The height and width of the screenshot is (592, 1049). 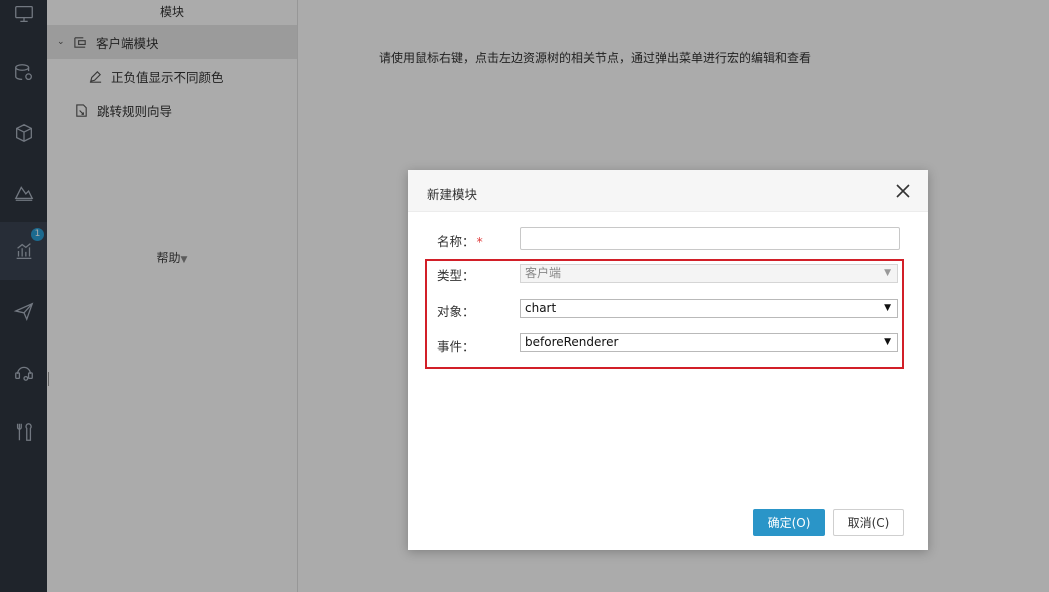 I want to click on object-select-value: chart, so click(x=541, y=308).